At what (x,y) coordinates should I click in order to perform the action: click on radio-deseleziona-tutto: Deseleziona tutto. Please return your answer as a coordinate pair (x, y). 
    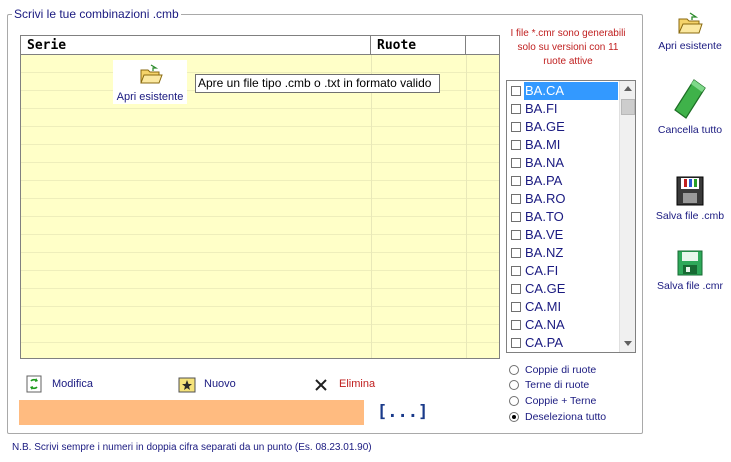
    Looking at the image, I should click on (574, 417).